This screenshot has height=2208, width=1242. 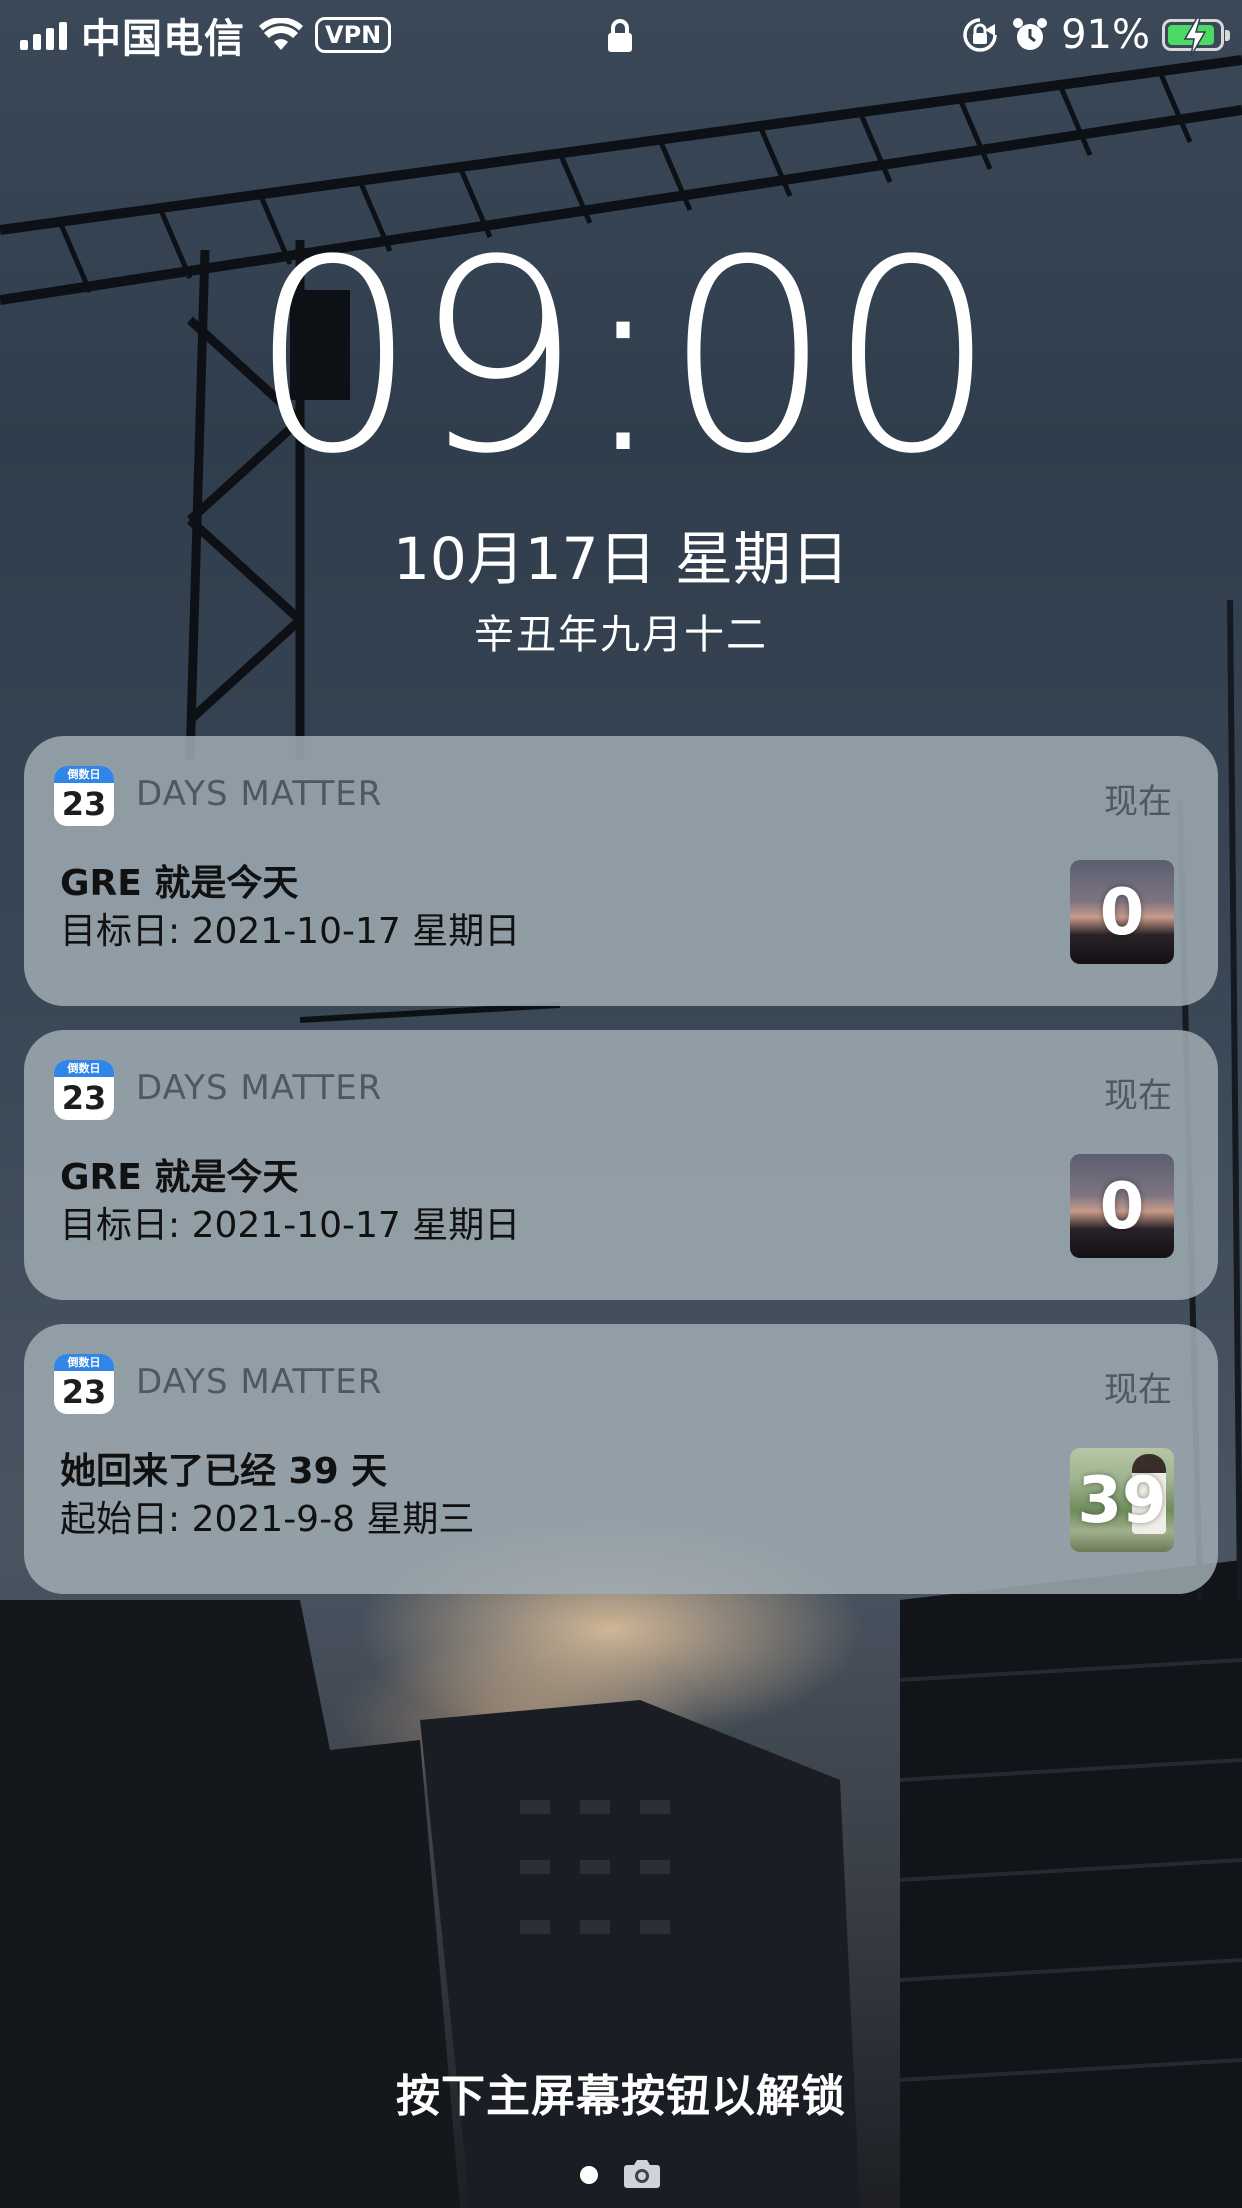 What do you see at coordinates (642, 2173) in the screenshot?
I see `camera-icon` at bounding box center [642, 2173].